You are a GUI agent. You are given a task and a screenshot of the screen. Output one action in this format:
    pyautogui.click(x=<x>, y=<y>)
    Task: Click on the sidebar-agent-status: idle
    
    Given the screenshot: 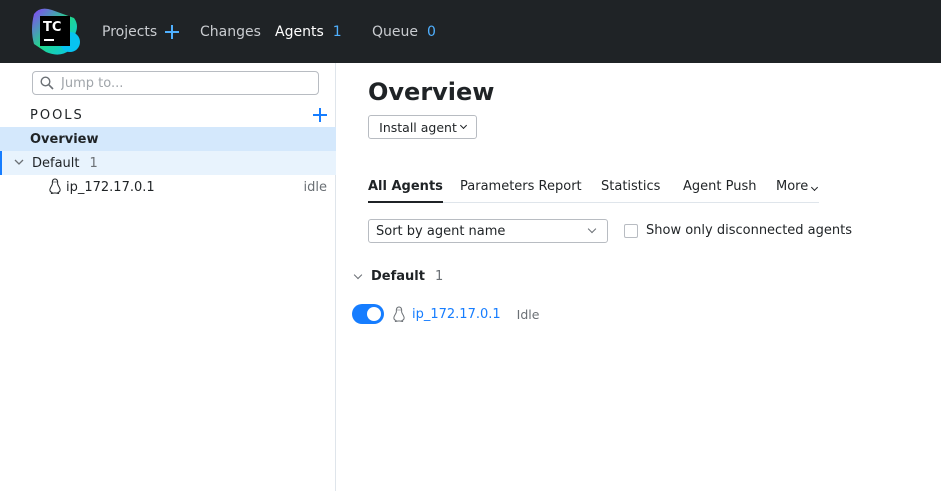 What is the action you would take?
    pyautogui.click(x=315, y=187)
    